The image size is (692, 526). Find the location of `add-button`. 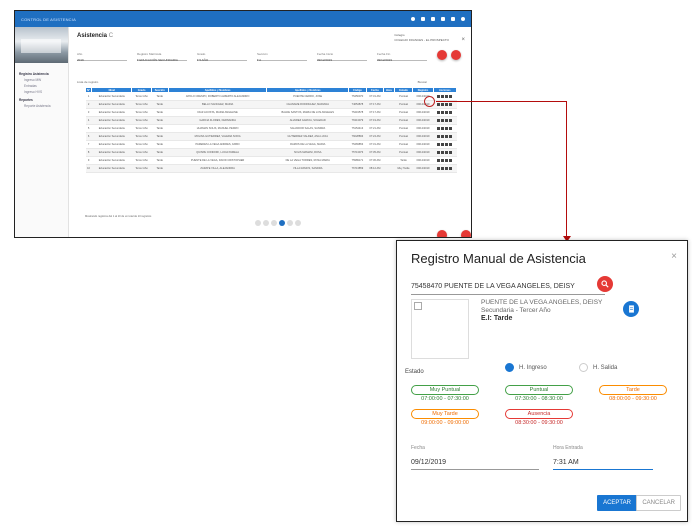

add-button is located at coordinates (456, 55).